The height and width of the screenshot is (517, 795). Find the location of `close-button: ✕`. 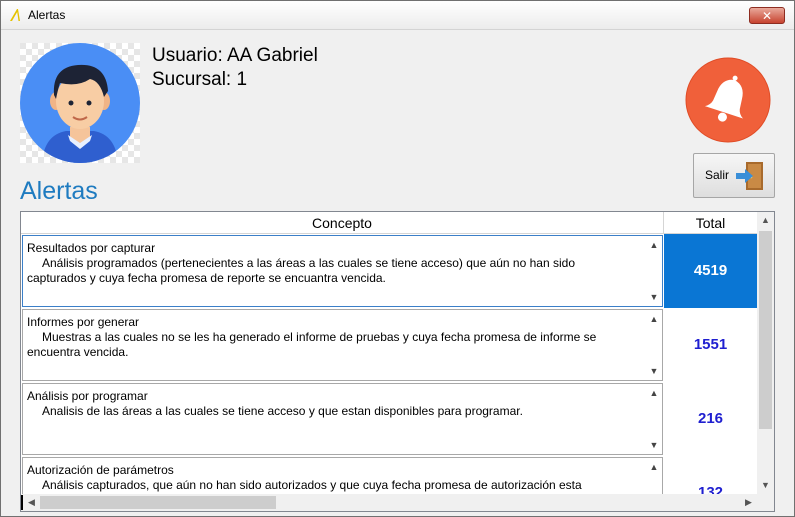

close-button: ✕ is located at coordinates (767, 15).